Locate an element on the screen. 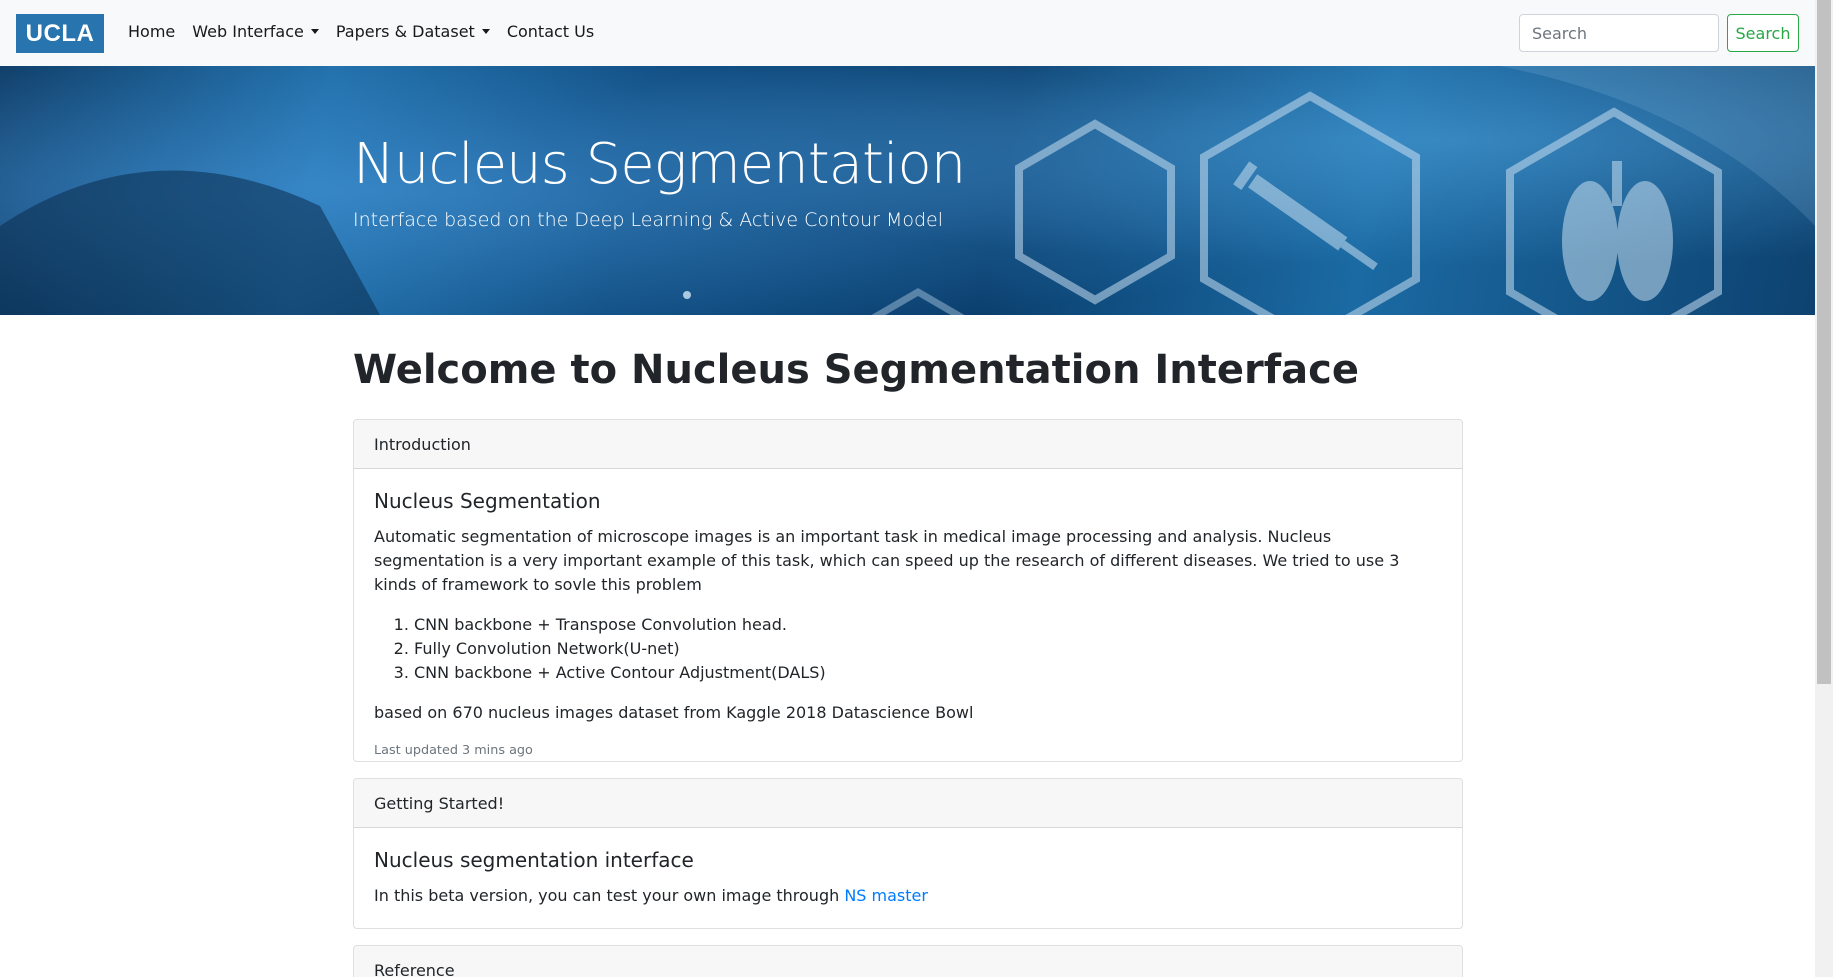 The height and width of the screenshot is (977, 1833). ns-master-link: NS master is located at coordinates (886, 895).